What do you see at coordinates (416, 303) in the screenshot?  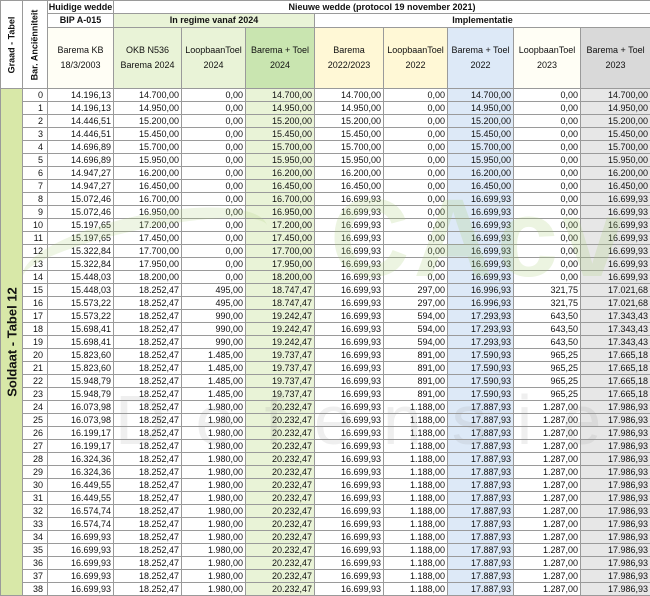 I see `value-cell: 297,00` at bounding box center [416, 303].